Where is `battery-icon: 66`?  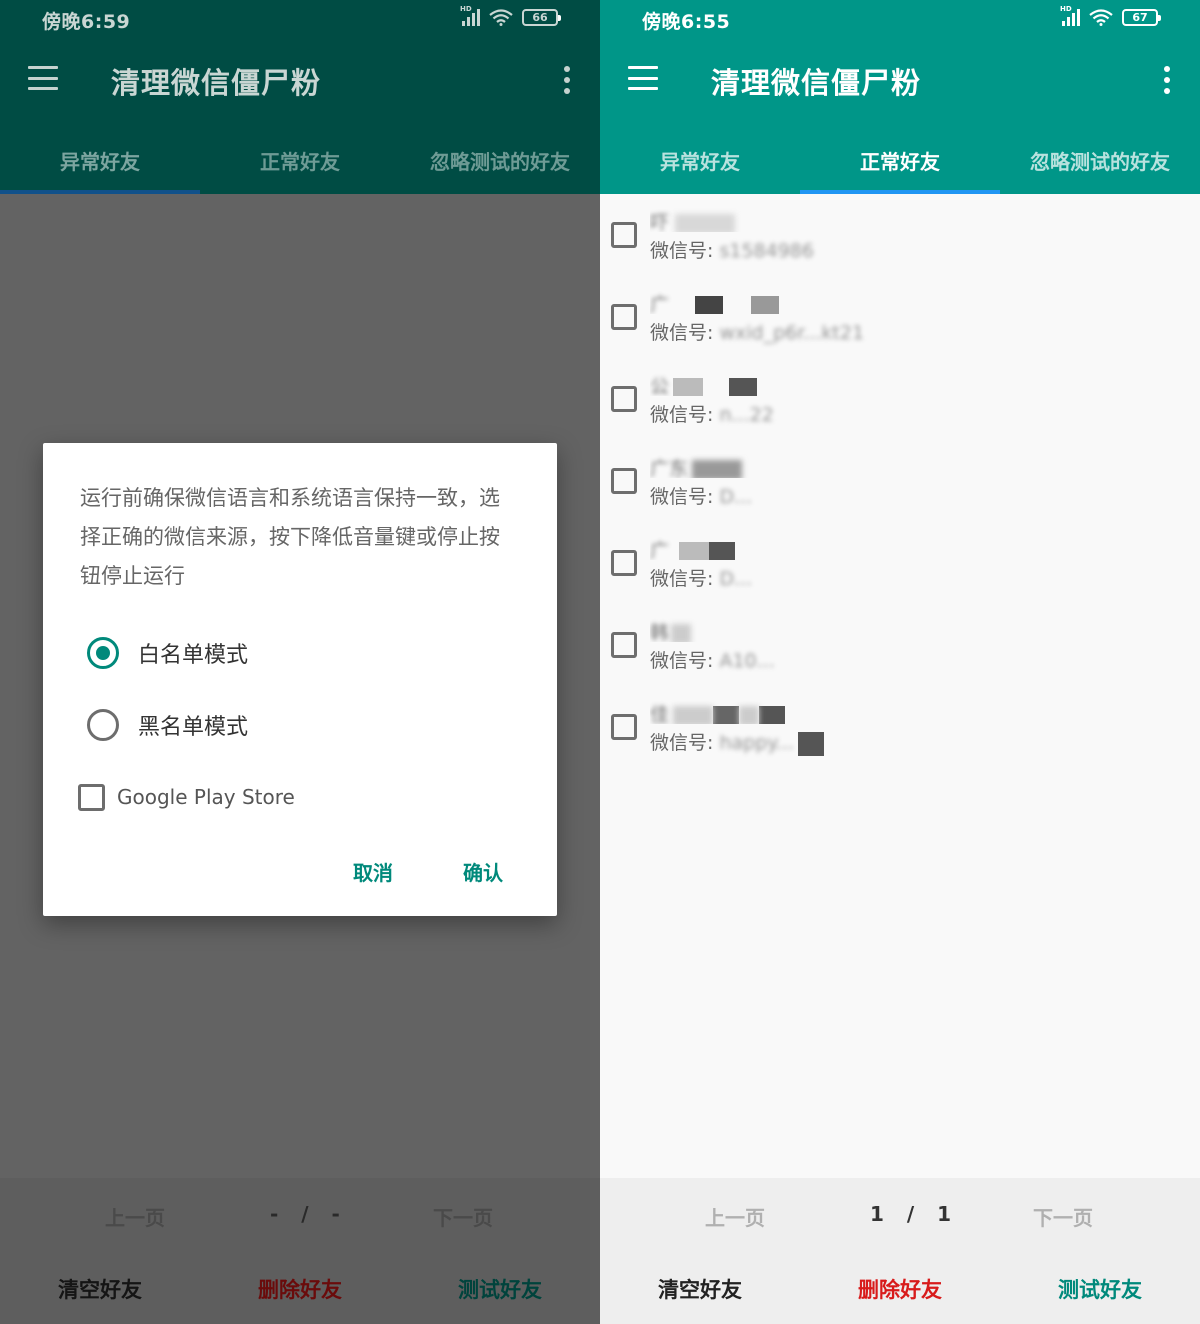
battery-icon: 66 is located at coordinates (541, 17).